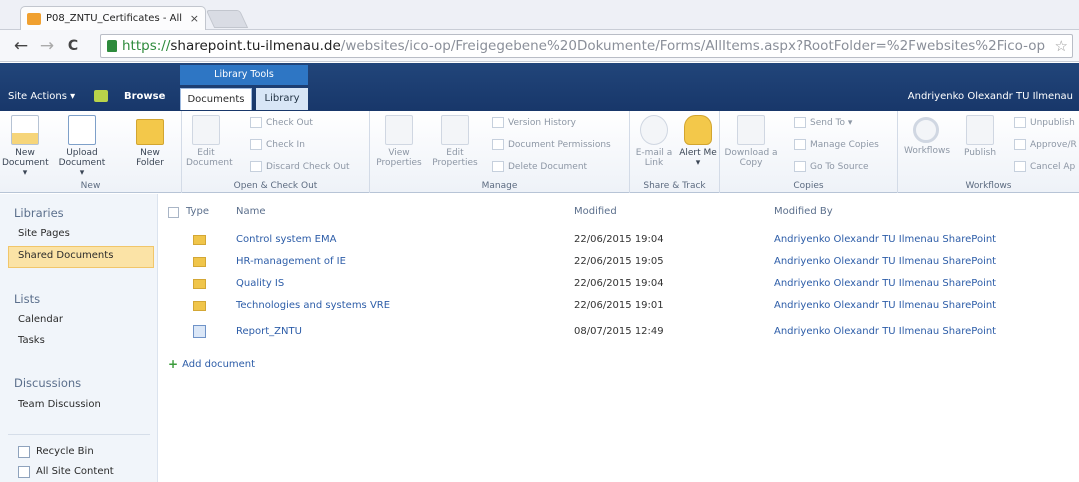  Describe the element at coordinates (674, 186) in the screenshot. I see `group-label-share-track: Share & Track` at that location.